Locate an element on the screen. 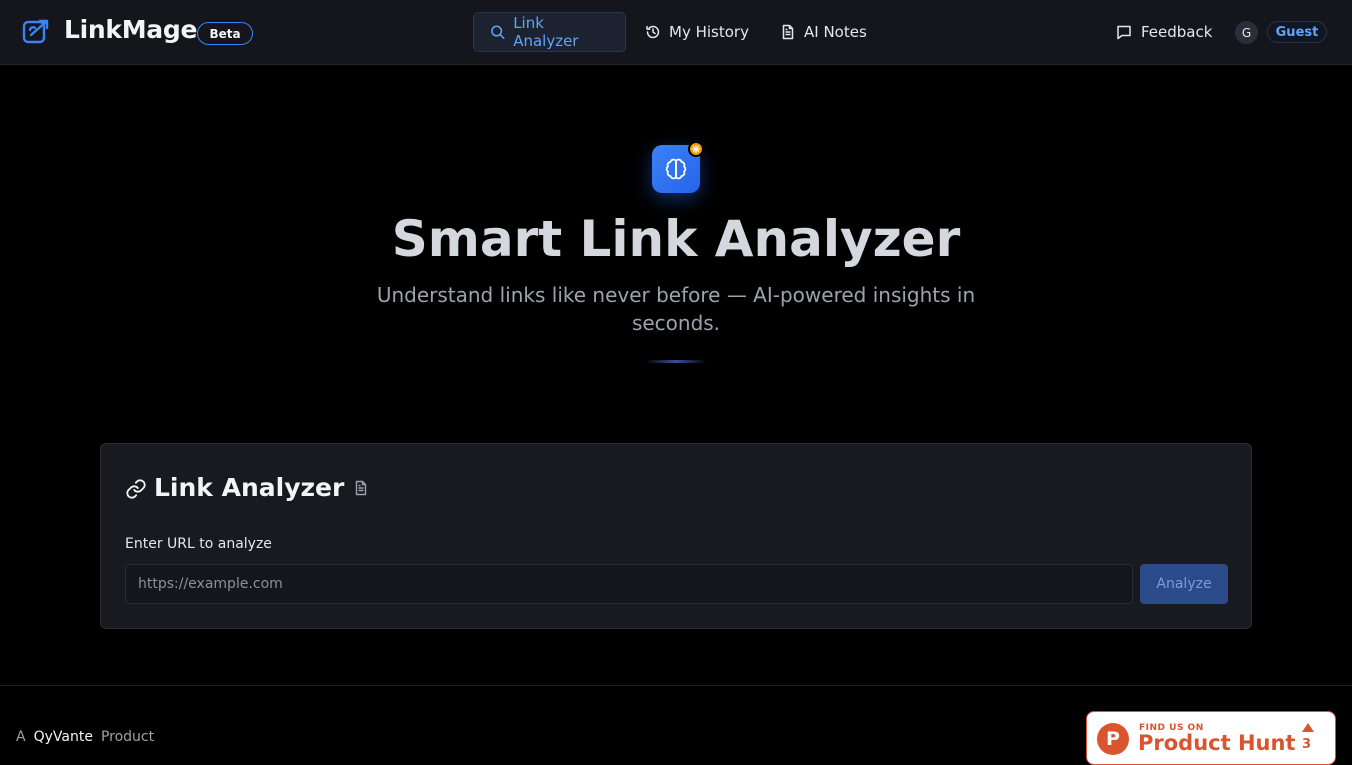  beta-badge: Beta is located at coordinates (225, 33).